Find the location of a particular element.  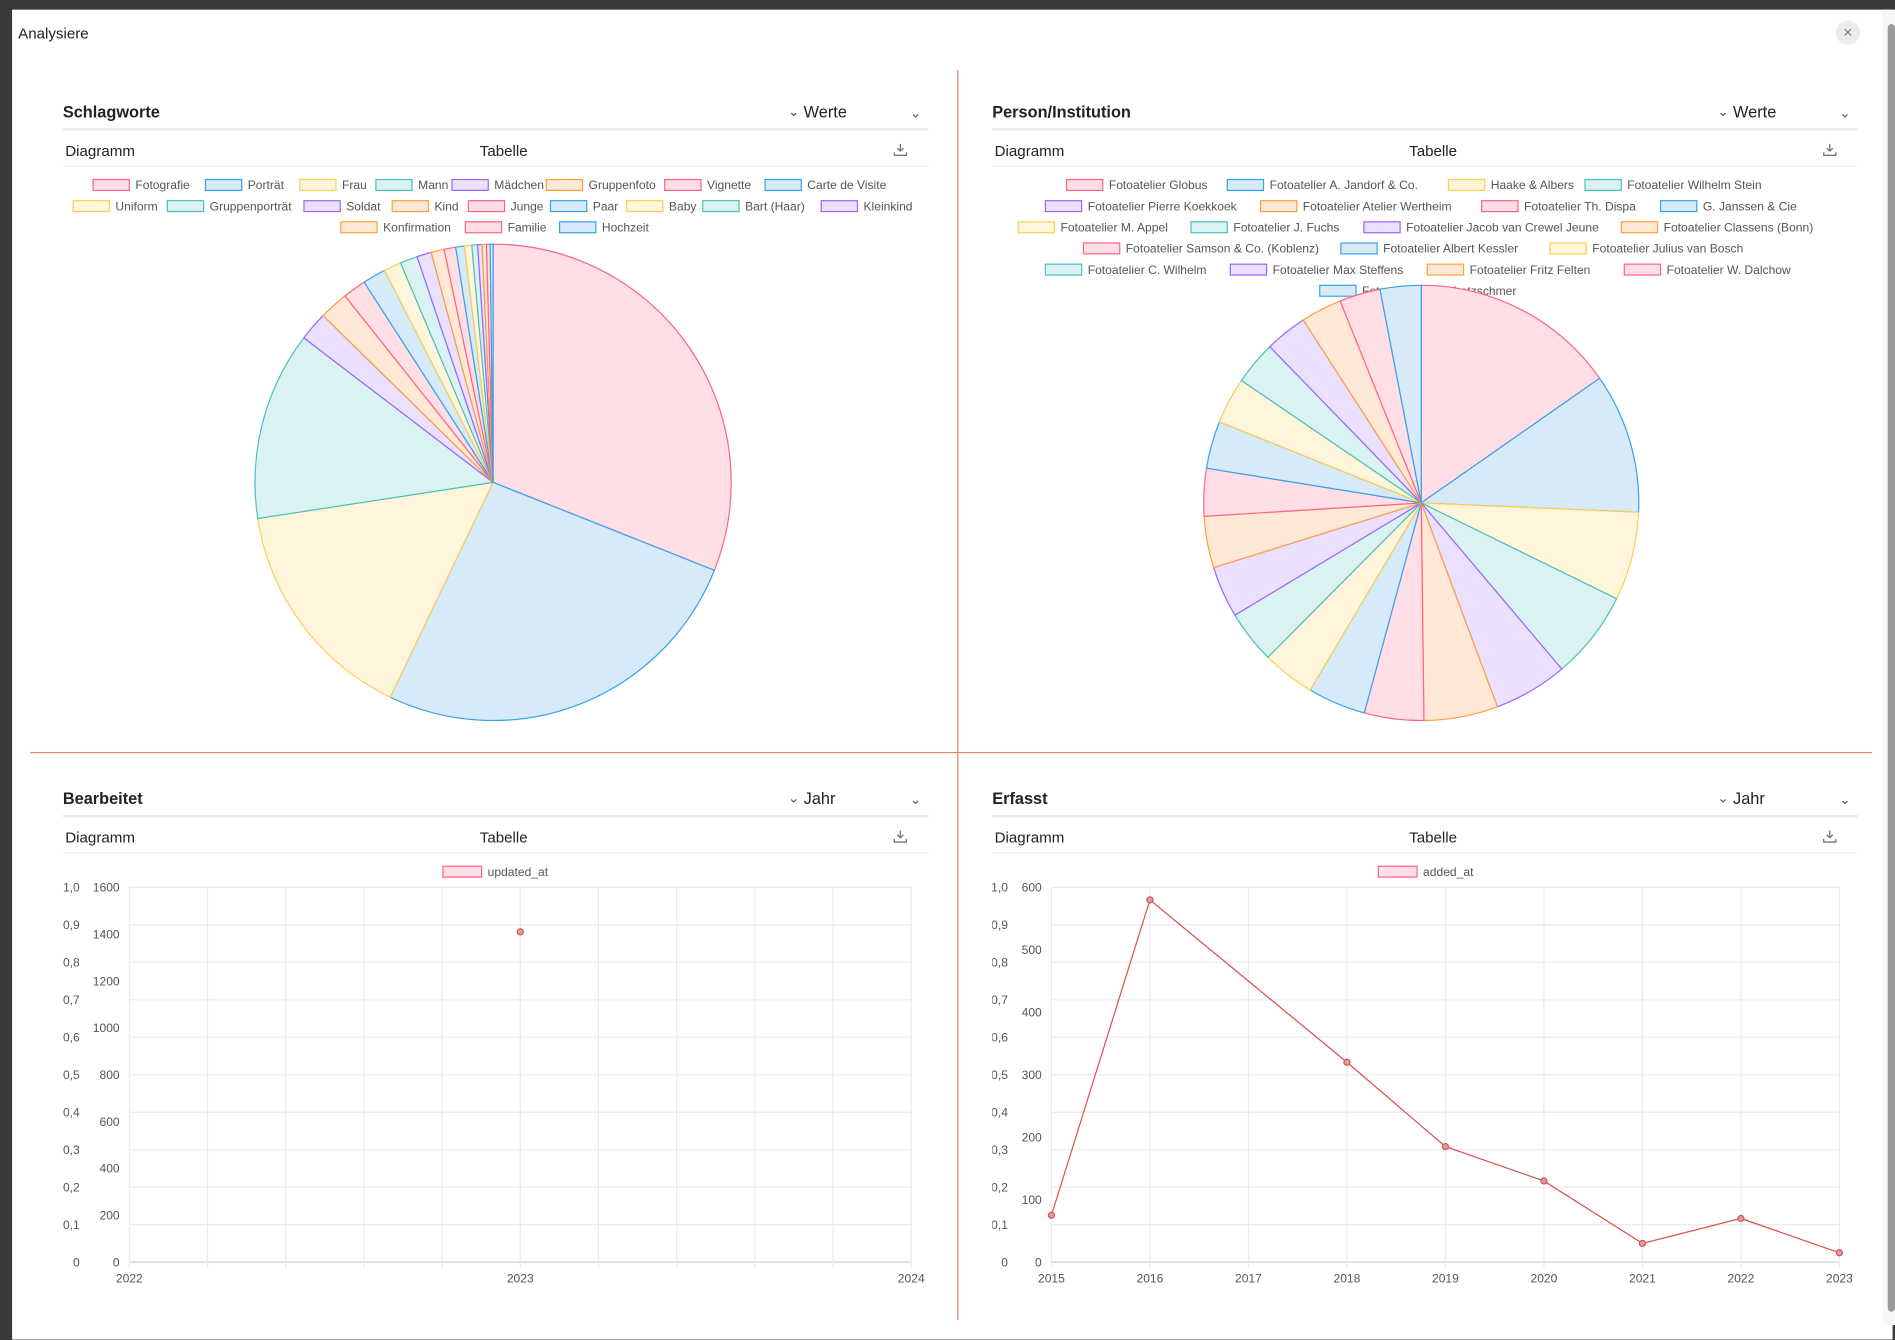

legend-item: Soldat is located at coordinates (342, 206).